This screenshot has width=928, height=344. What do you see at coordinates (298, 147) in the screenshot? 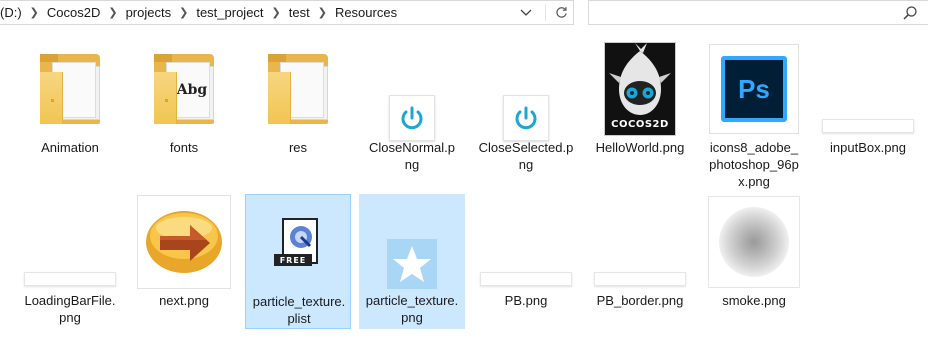
I see `file-name: res` at bounding box center [298, 147].